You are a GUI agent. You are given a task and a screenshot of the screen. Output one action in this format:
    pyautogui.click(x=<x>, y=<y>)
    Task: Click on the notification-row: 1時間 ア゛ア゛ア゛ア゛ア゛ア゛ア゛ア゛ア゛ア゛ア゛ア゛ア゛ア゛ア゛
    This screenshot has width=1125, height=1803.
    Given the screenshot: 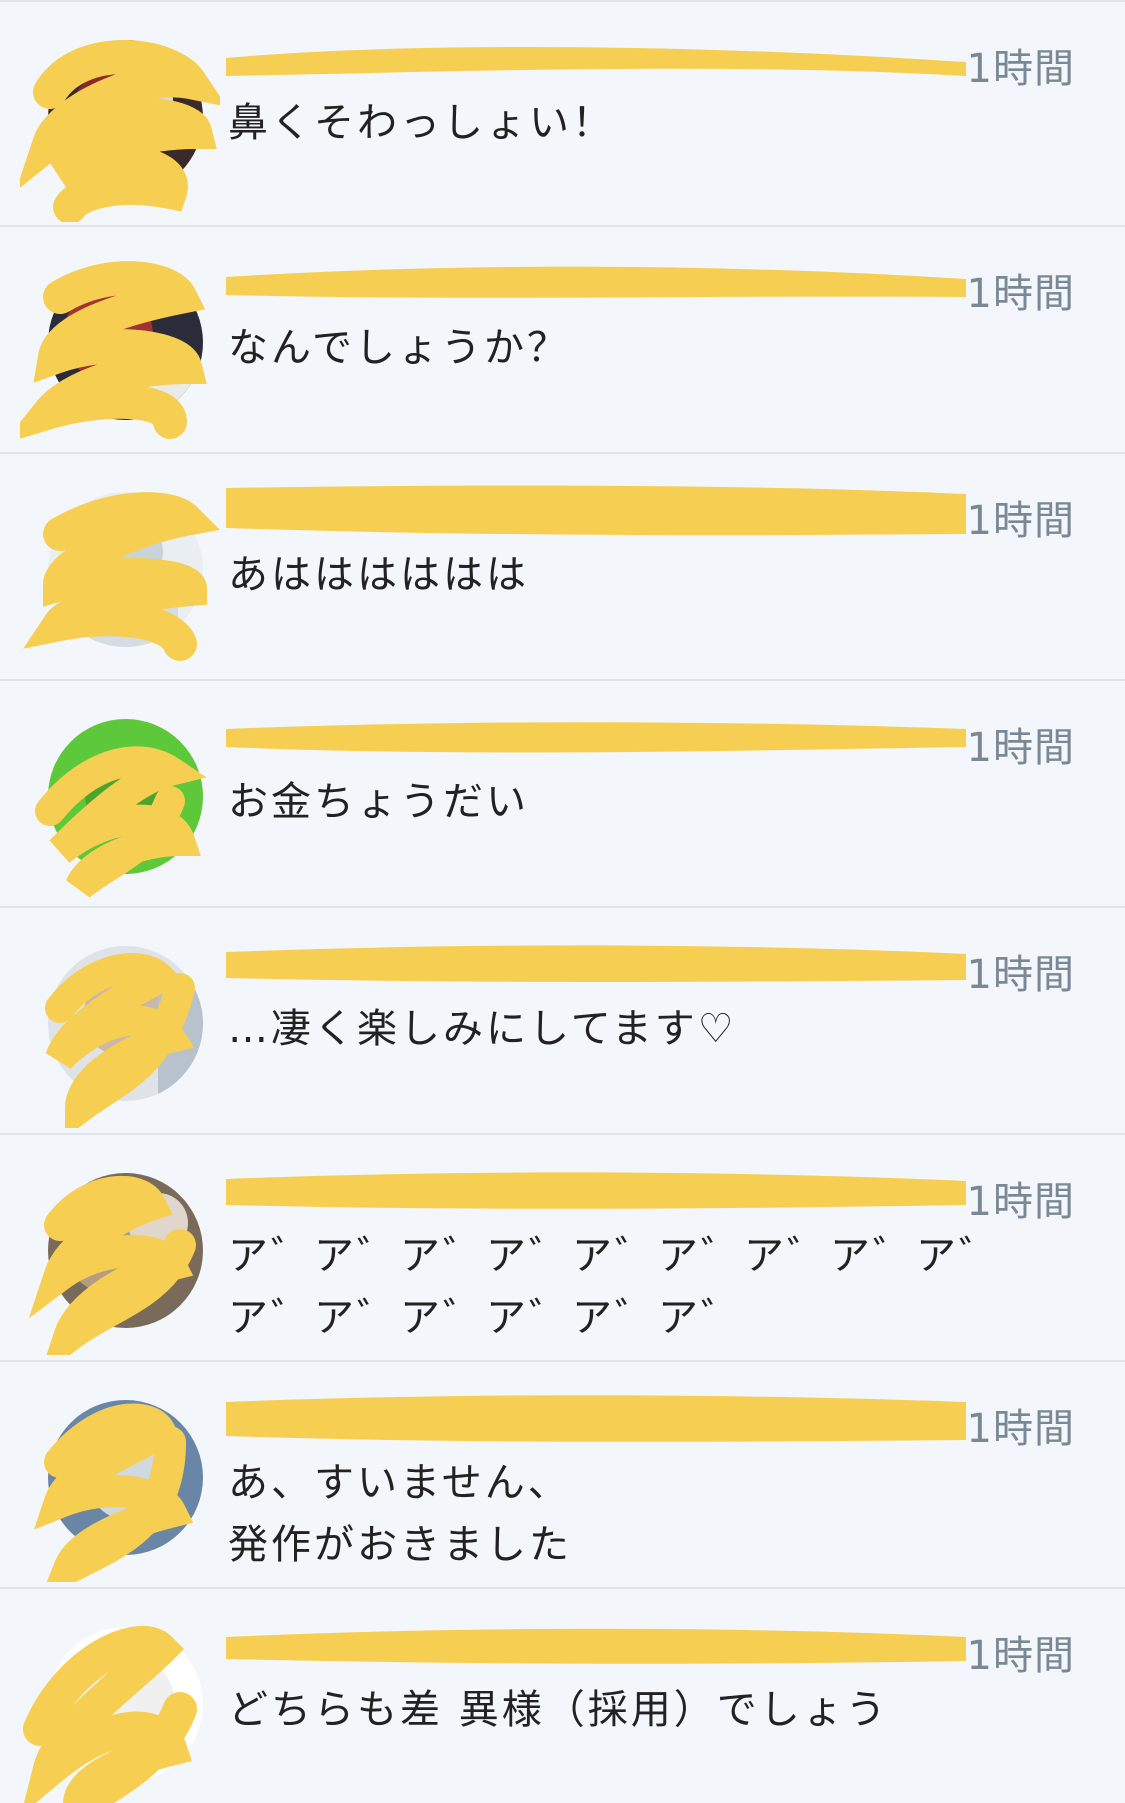 What is the action you would take?
    pyautogui.click(x=562, y=1248)
    